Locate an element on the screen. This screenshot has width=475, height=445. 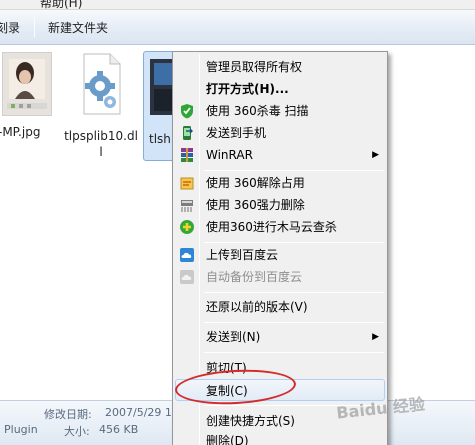
menu-item-label: 创建快捷方式(S) is located at coordinates (250, 421).